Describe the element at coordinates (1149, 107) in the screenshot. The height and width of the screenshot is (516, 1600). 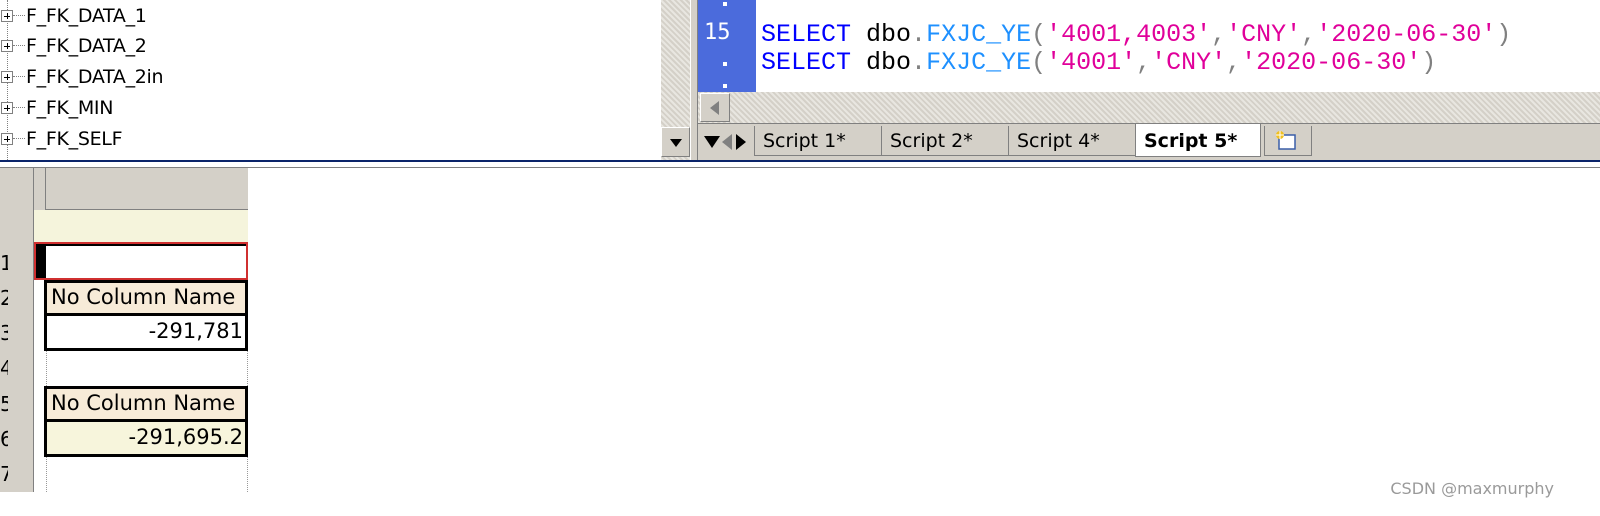
I see `editor-horizontal-scrollbar` at that location.